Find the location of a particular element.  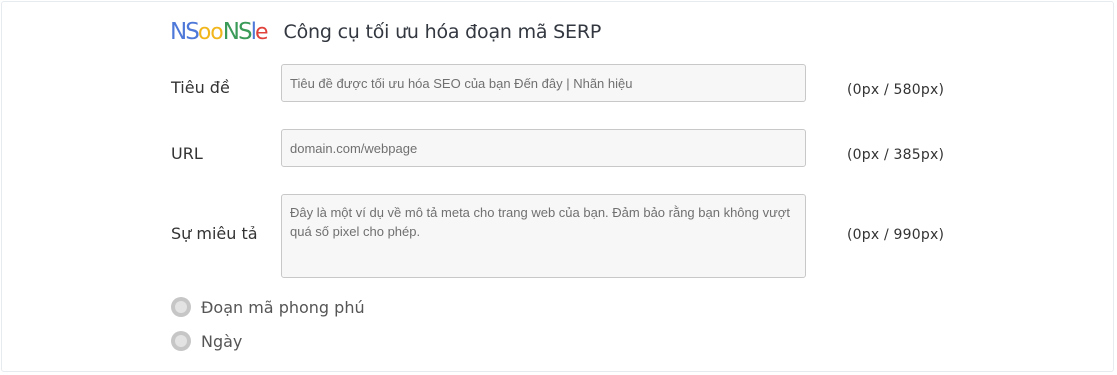

rich-snippet-radio is located at coordinates (181, 307).